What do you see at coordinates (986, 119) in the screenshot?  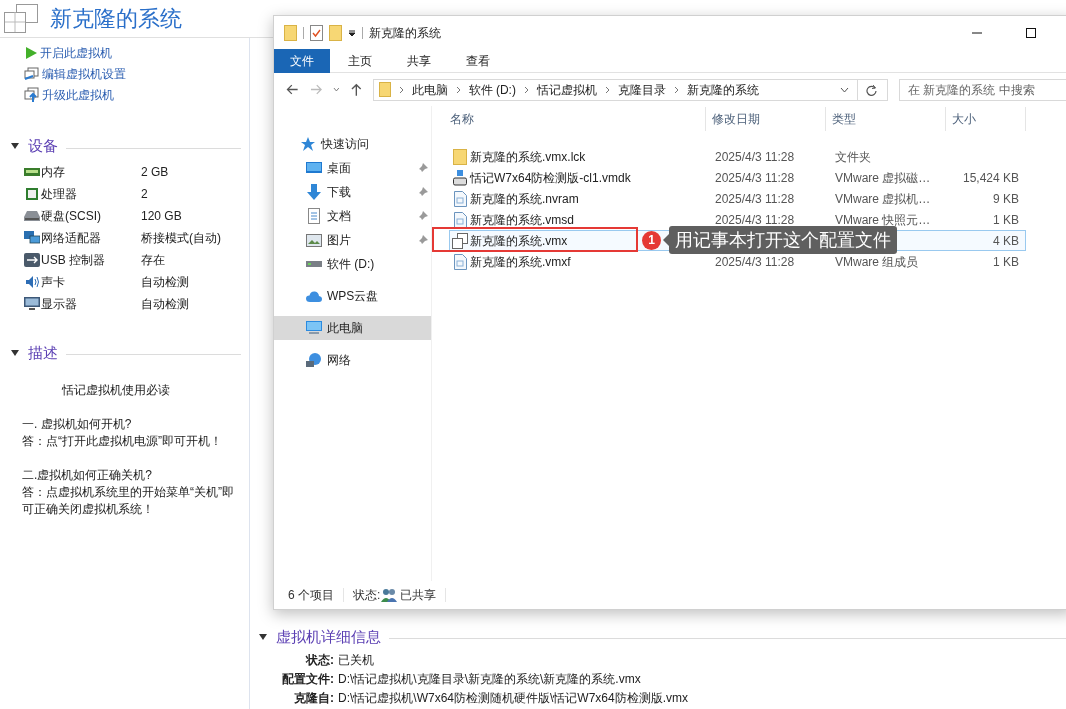 I see `column-header: 大小` at bounding box center [986, 119].